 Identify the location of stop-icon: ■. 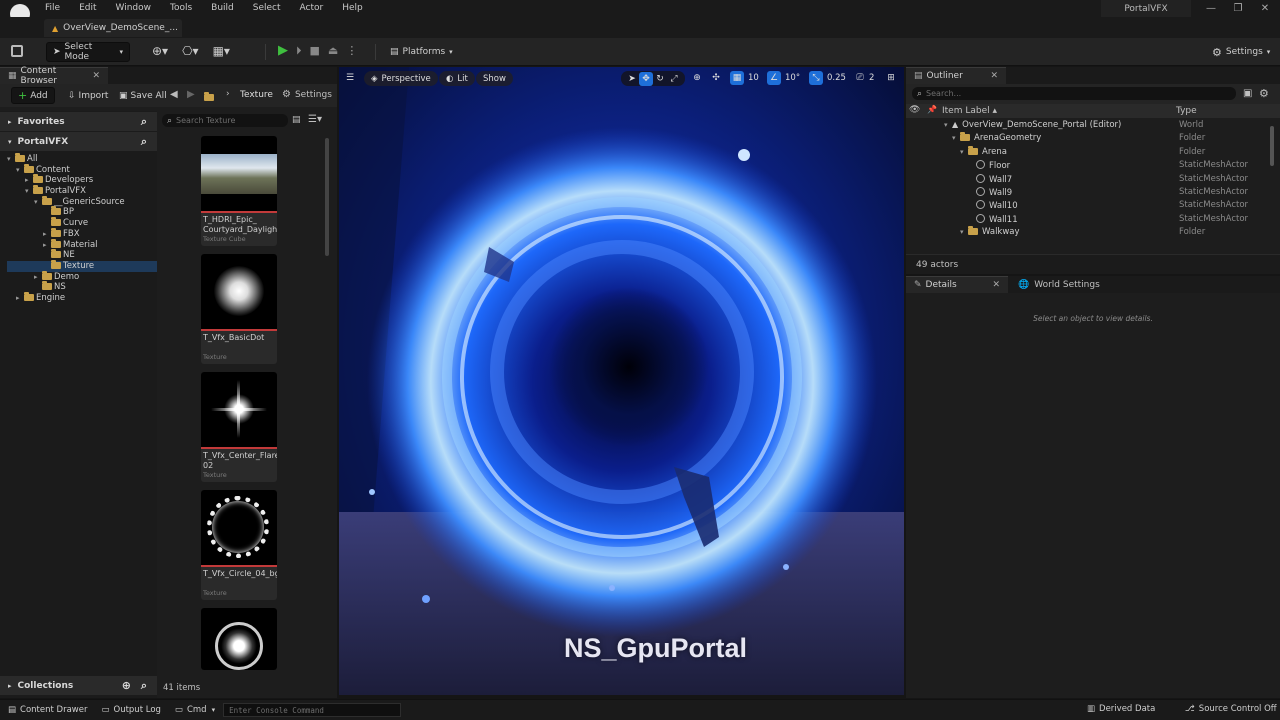
(315, 50).